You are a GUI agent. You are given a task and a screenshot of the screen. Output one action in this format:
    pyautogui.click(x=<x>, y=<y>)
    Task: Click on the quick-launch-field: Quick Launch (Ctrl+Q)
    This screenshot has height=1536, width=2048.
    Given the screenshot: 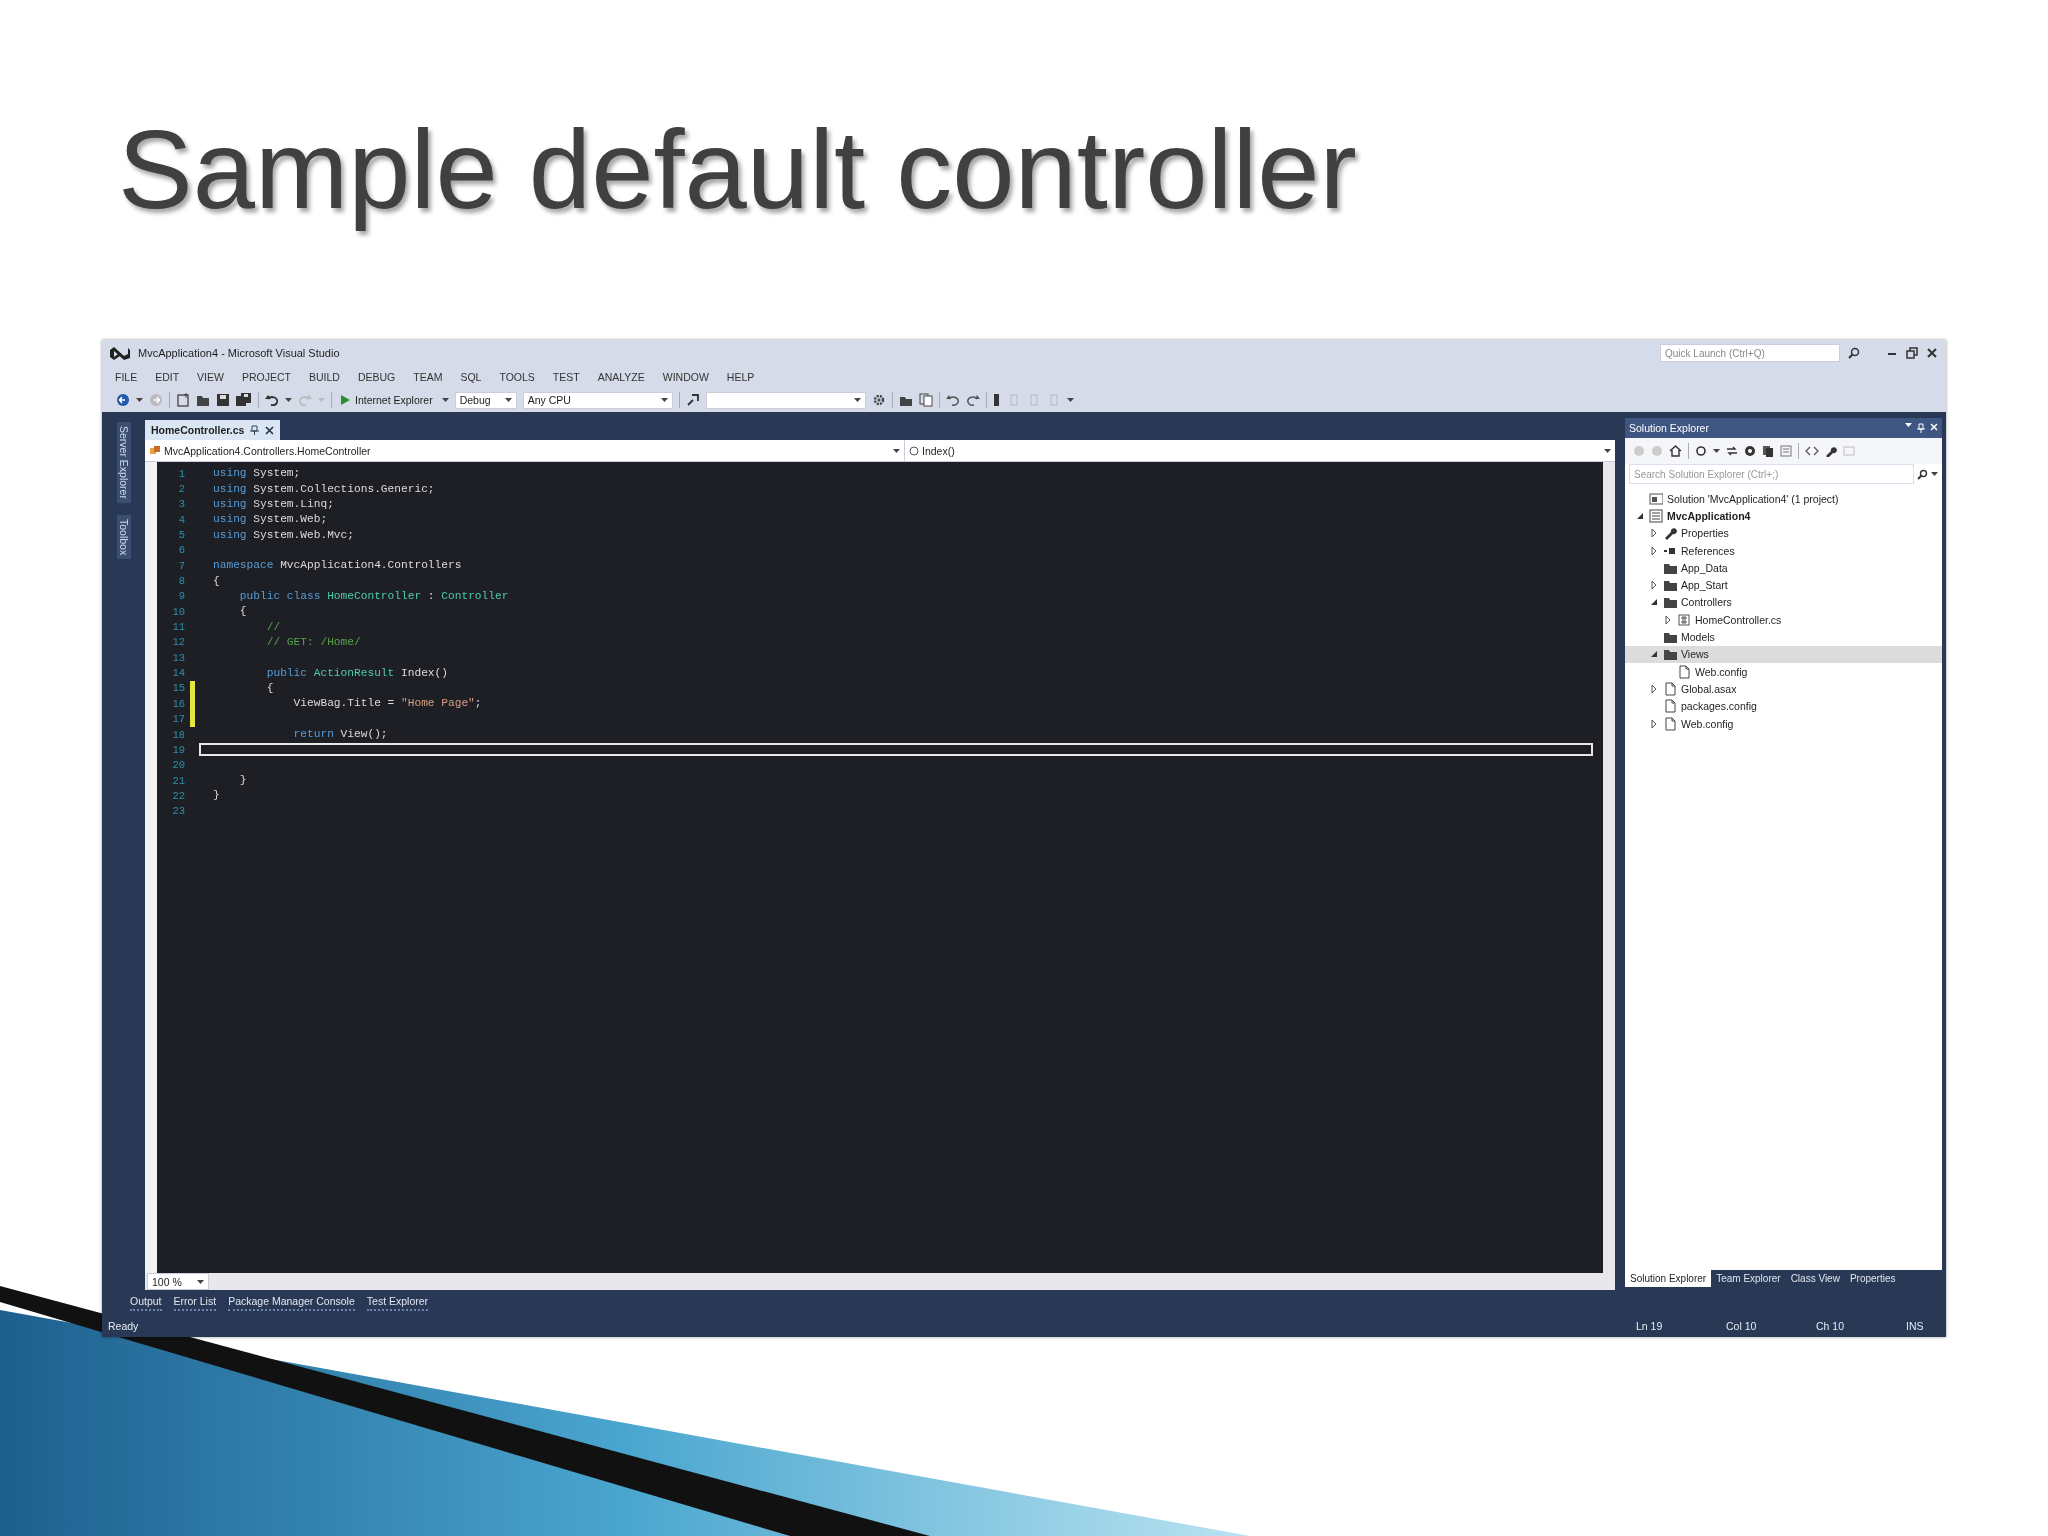 What is the action you would take?
    pyautogui.click(x=1750, y=353)
    